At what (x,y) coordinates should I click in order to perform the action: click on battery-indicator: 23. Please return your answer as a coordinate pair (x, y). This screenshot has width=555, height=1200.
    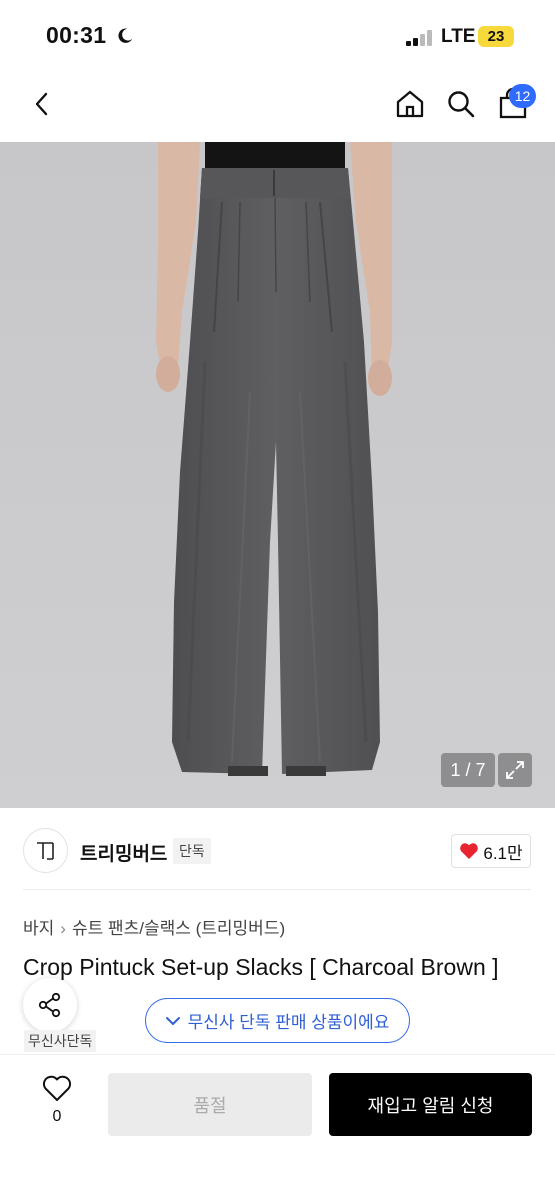
    Looking at the image, I should click on (496, 36).